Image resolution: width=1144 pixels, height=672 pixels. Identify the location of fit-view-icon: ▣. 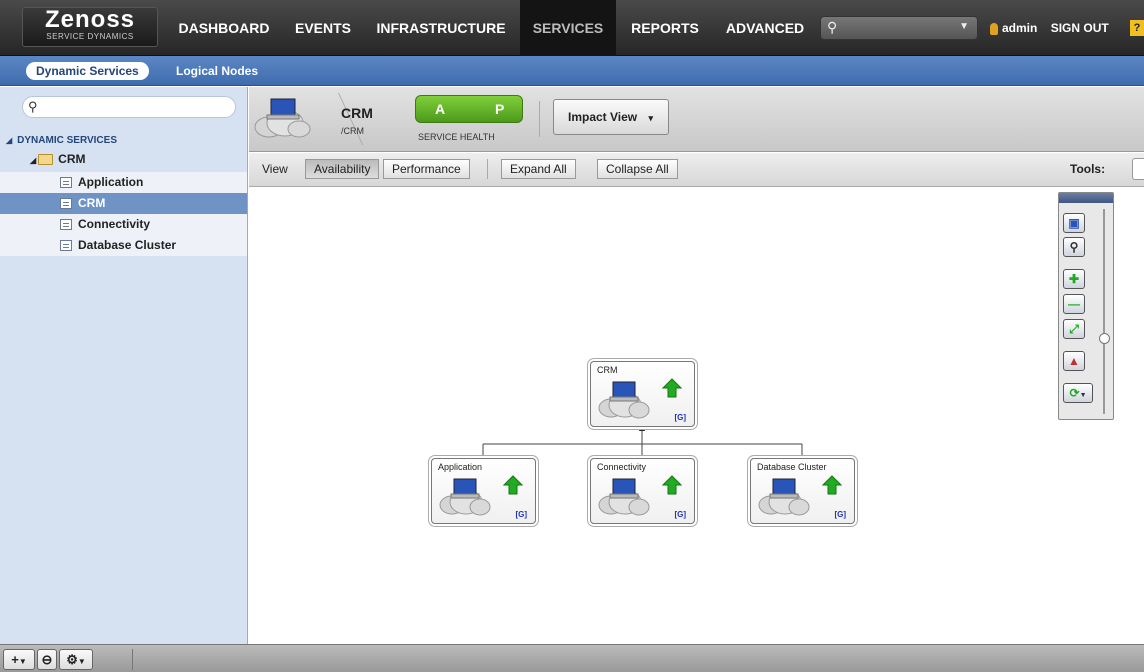
(1074, 223).